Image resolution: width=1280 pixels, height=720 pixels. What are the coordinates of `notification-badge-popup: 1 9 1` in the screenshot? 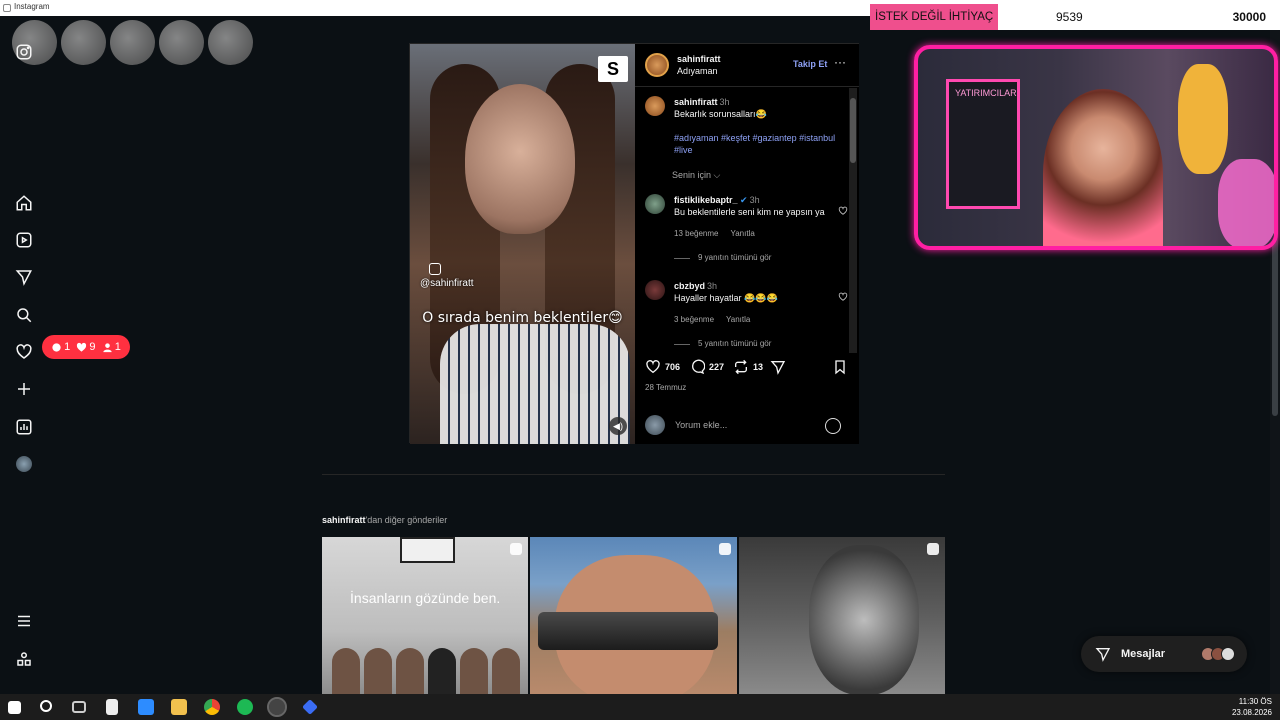 It's located at (86, 347).